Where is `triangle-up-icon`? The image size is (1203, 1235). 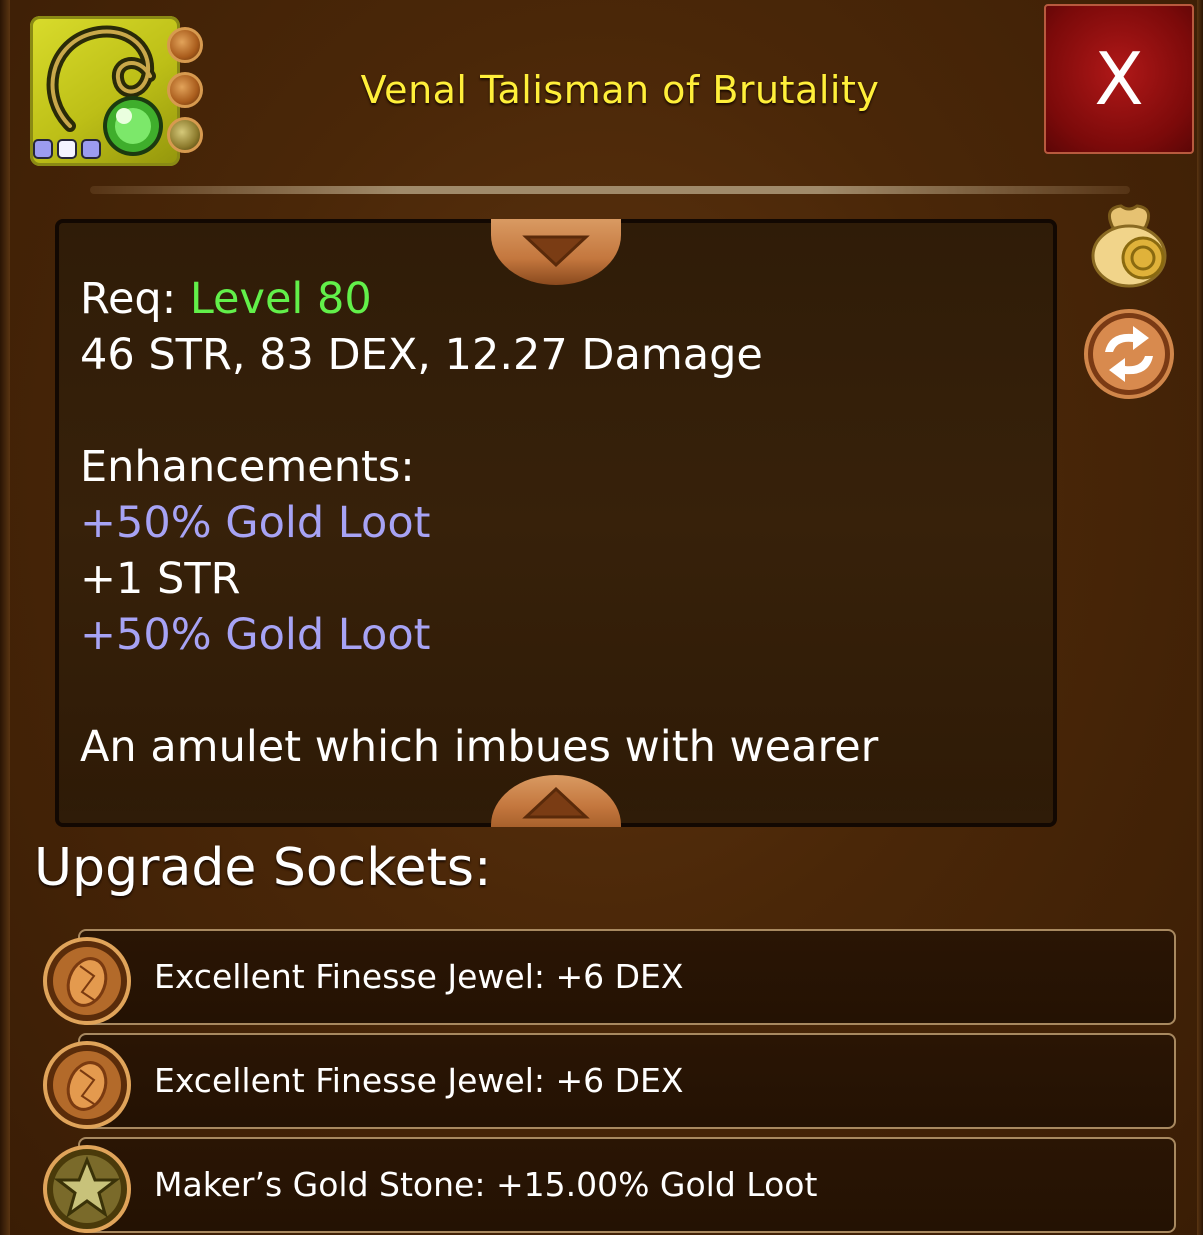 triangle-up-icon is located at coordinates (556, 802).